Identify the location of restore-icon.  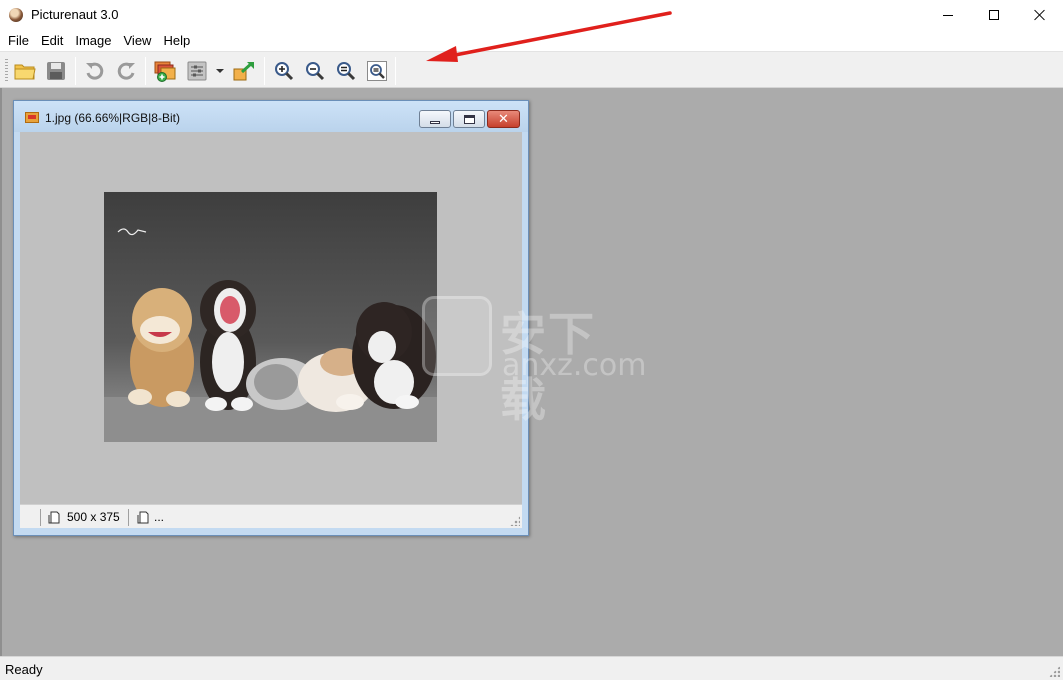
(469, 119).